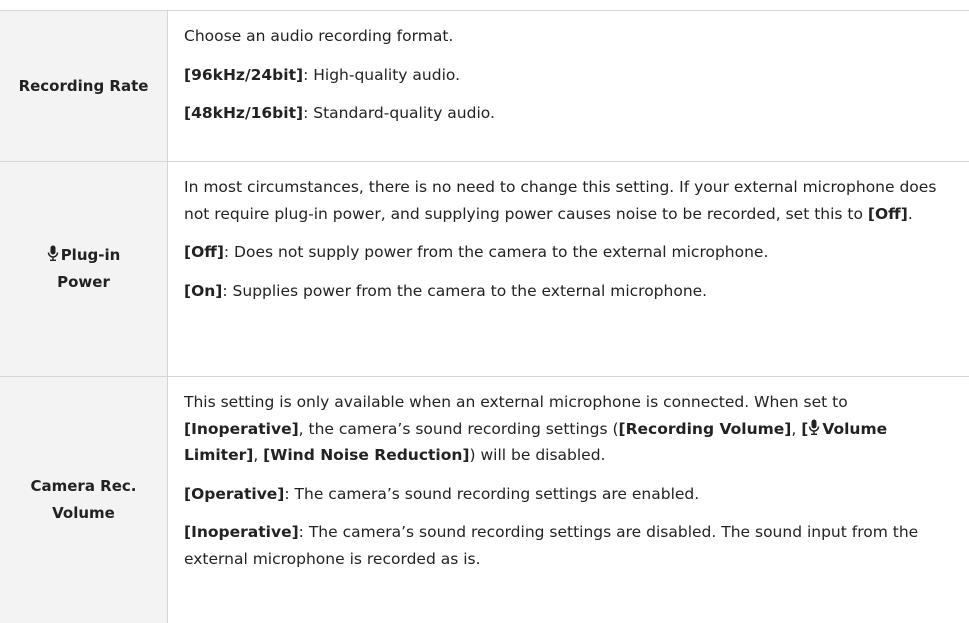 The height and width of the screenshot is (623, 969). I want to click on intro-key: [Inoperative], so click(241, 428).